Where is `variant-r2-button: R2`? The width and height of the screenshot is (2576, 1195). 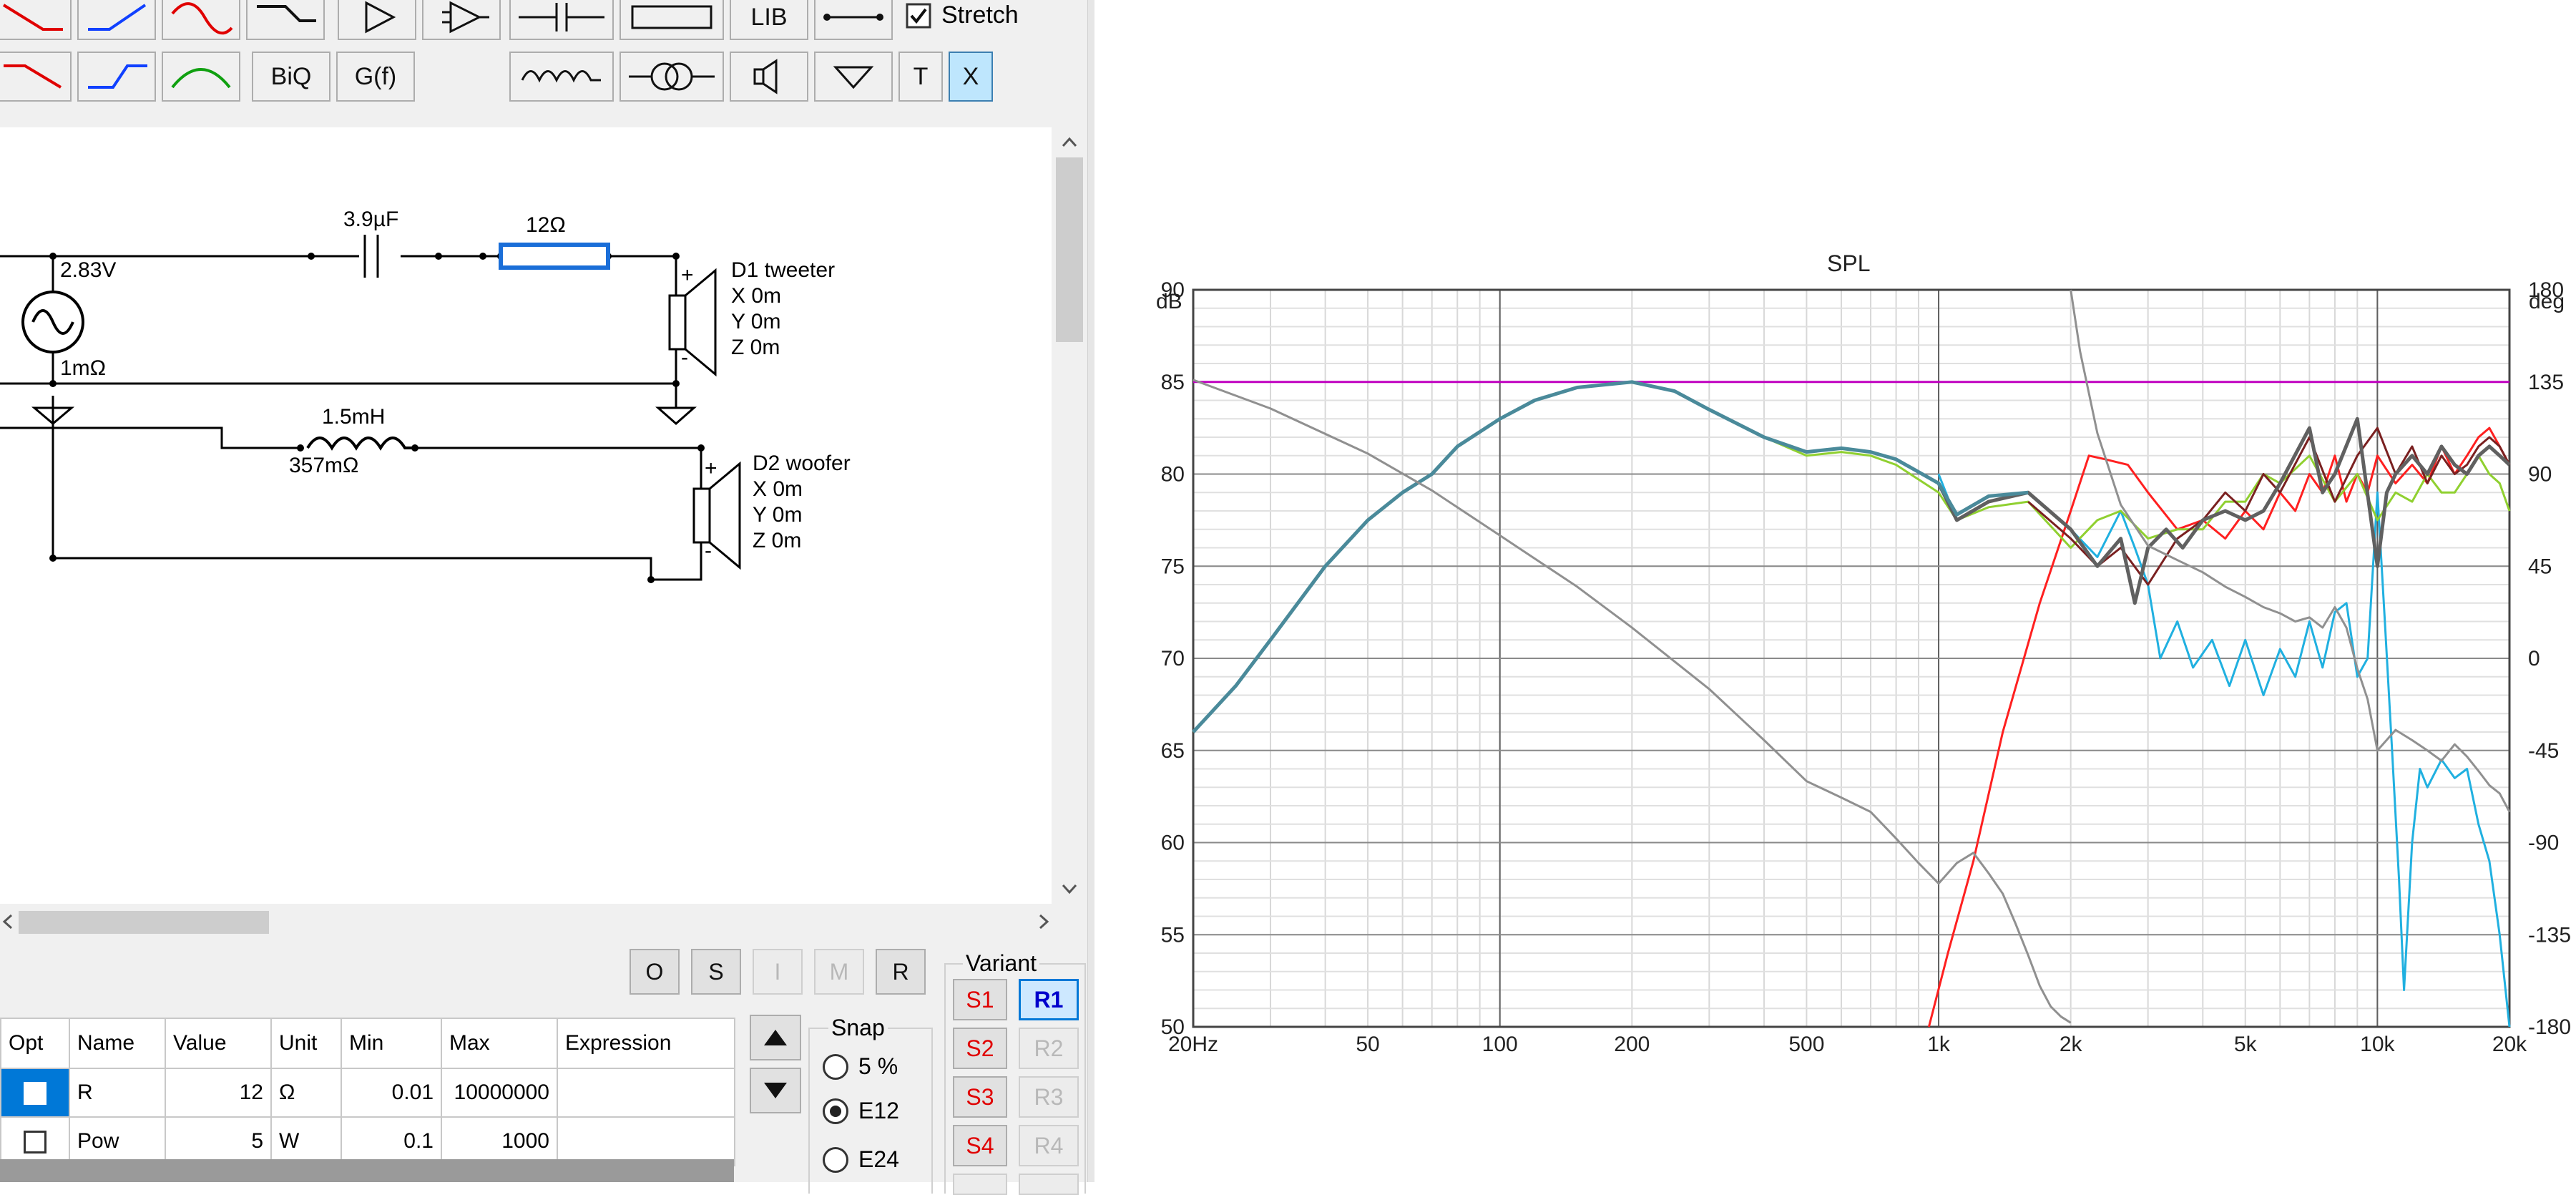
variant-r2-button: R2 is located at coordinates (1049, 1048).